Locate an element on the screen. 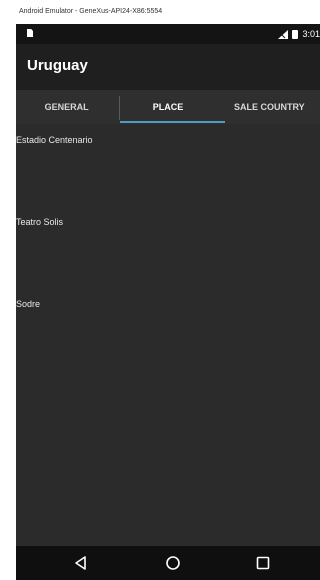 Image resolution: width=320 pixels, height=580 pixels. status-time: 3:01 is located at coordinates (311, 34).